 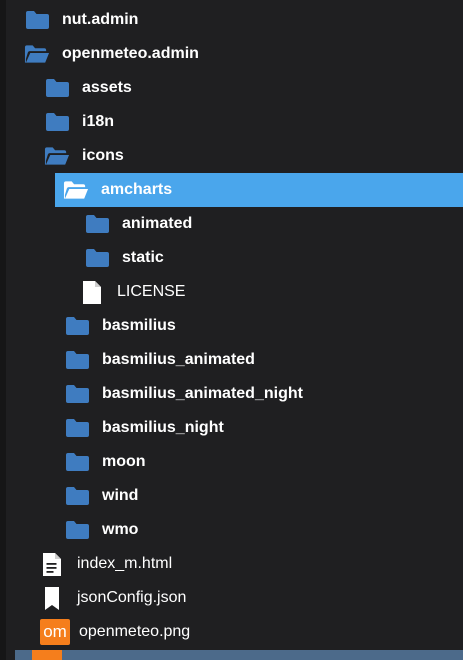 What do you see at coordinates (231, 598) in the screenshot?
I see `tree-file-row: jsonConfig.json` at bounding box center [231, 598].